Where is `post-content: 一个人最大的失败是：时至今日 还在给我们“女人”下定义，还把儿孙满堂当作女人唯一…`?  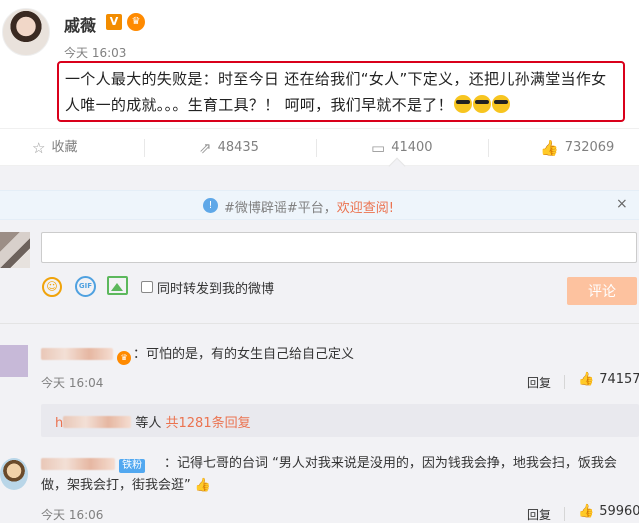
post-content: 一个人最大的失败是：时至今日 还在给我们“女人”下定义，还把儿孙满堂当作女人唯一… is located at coordinates (336, 92).